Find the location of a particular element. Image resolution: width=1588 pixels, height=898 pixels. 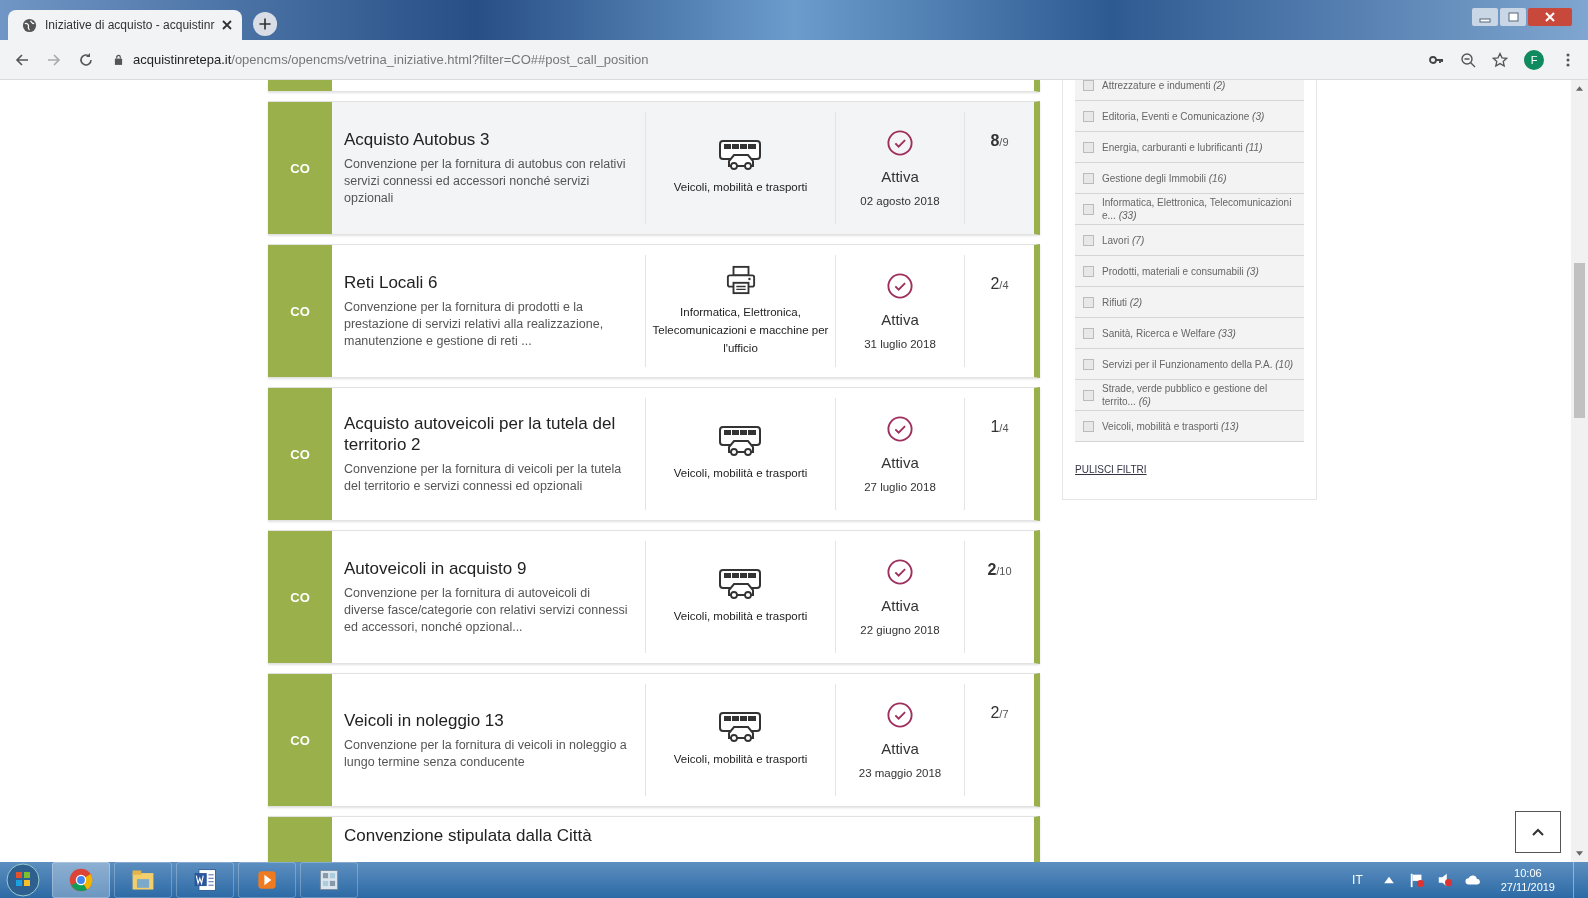

back-arrow-icon is located at coordinates (22, 59).